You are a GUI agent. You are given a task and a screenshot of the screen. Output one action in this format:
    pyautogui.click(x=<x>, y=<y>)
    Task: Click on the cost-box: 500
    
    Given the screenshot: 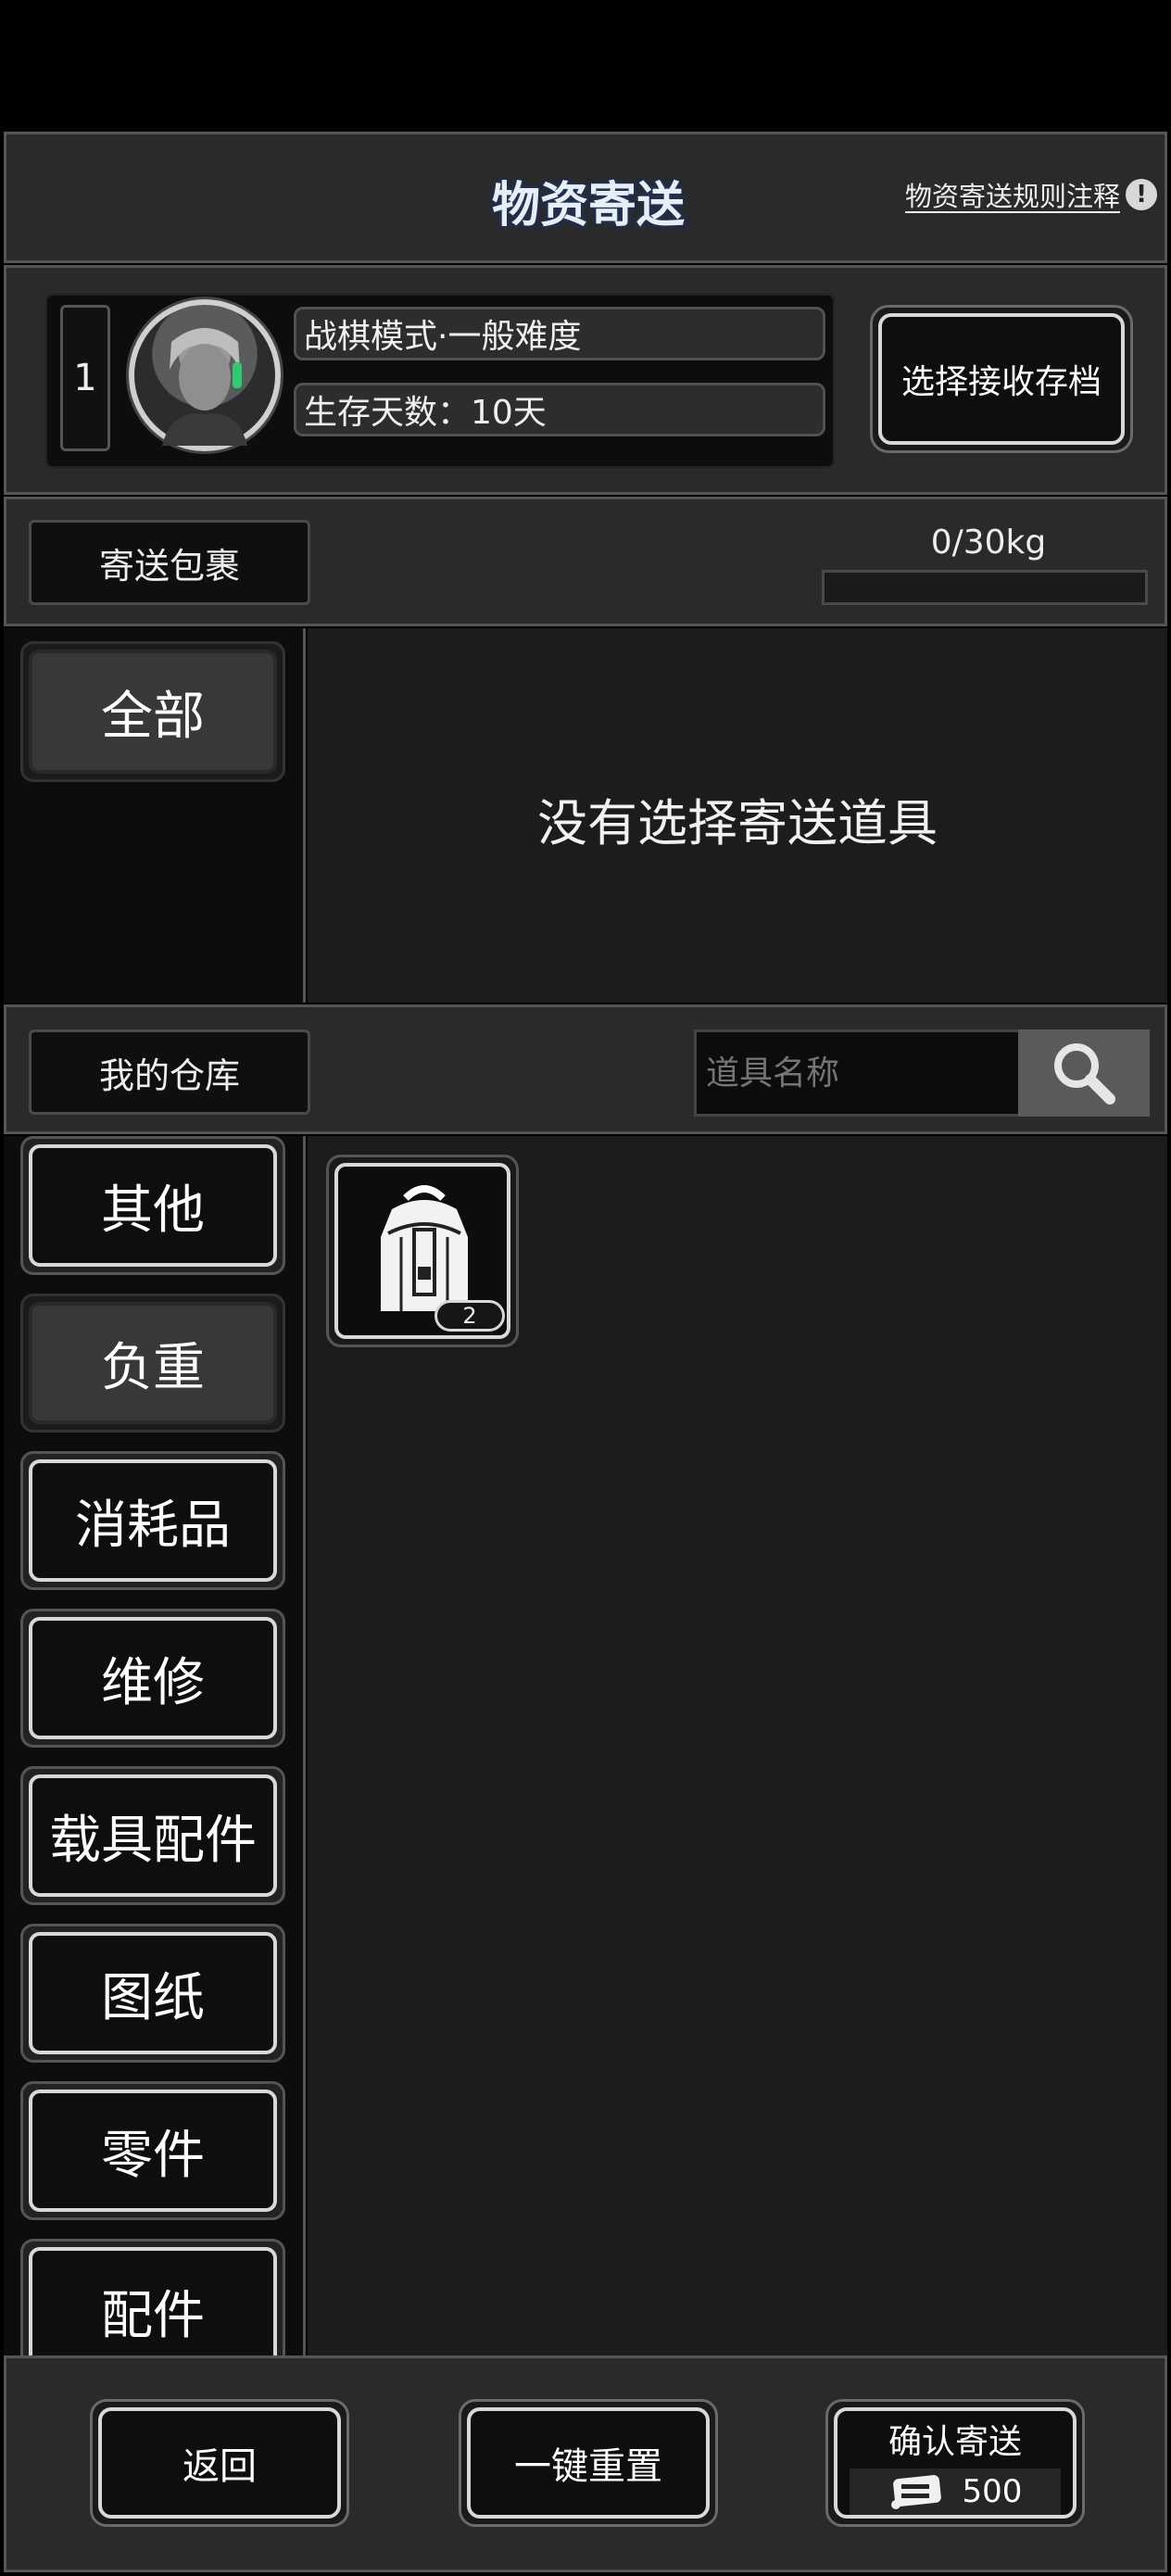 What is the action you would take?
    pyautogui.click(x=956, y=2492)
    